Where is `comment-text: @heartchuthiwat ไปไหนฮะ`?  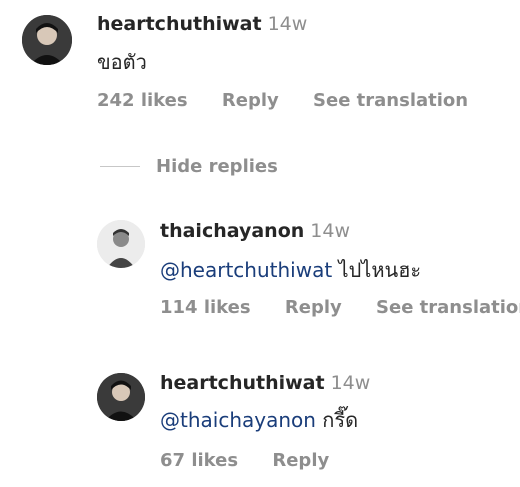 comment-text: @heartchuthiwat ไปไหนฮะ is located at coordinates (290, 270).